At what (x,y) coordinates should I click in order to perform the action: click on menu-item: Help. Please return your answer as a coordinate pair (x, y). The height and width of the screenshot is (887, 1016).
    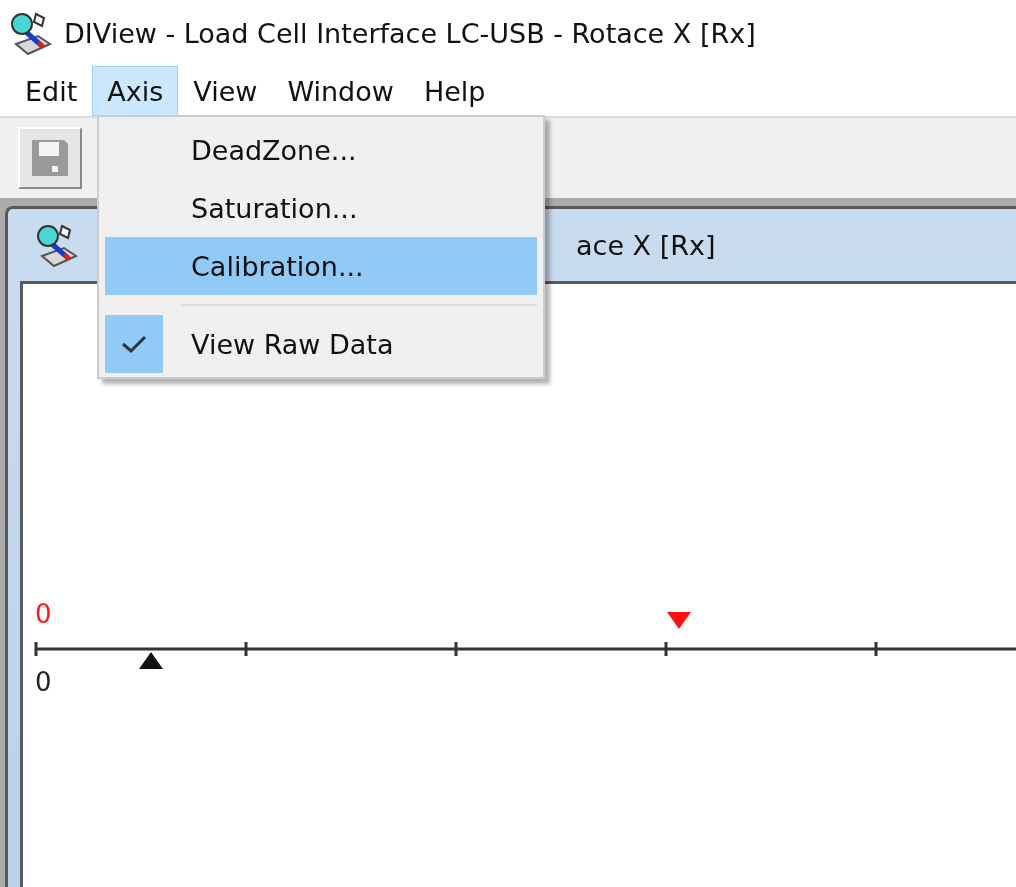
    Looking at the image, I should click on (454, 91).